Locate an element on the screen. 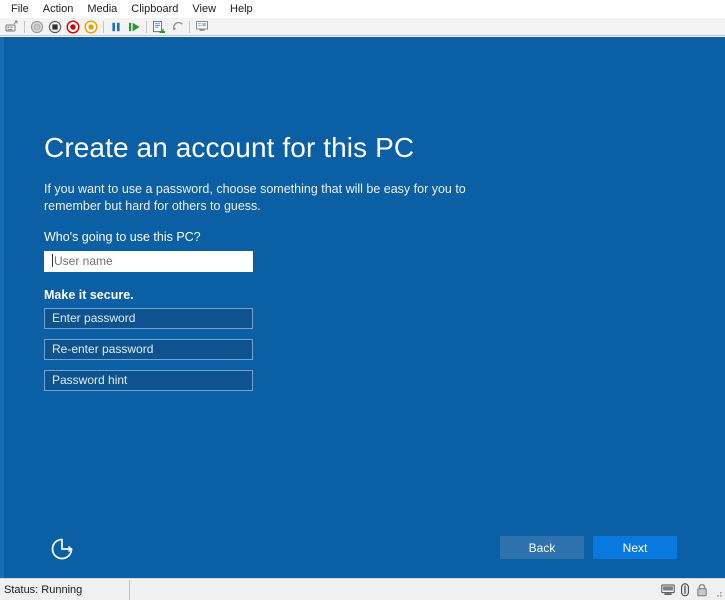 Image resolution: width=725 pixels, height=600 pixels. start-button is located at coordinates (134, 27).